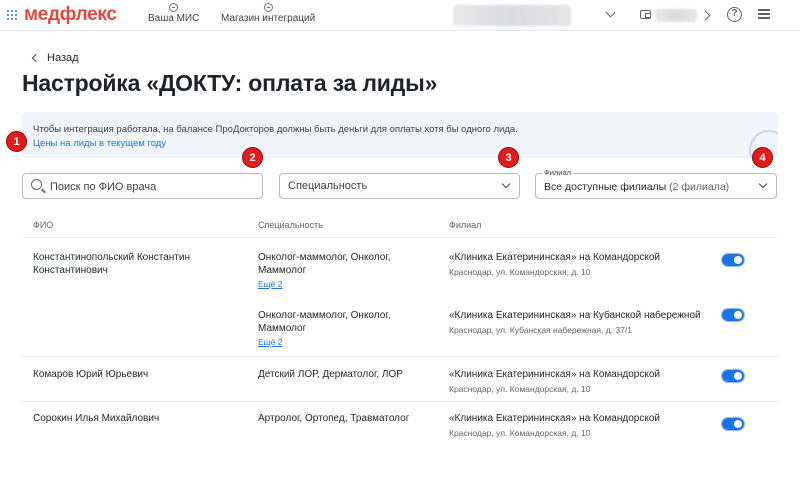 Image resolution: width=800 pixels, height=477 pixels. I want to click on nav-your-mis: Ваша МИС, so click(173, 13).